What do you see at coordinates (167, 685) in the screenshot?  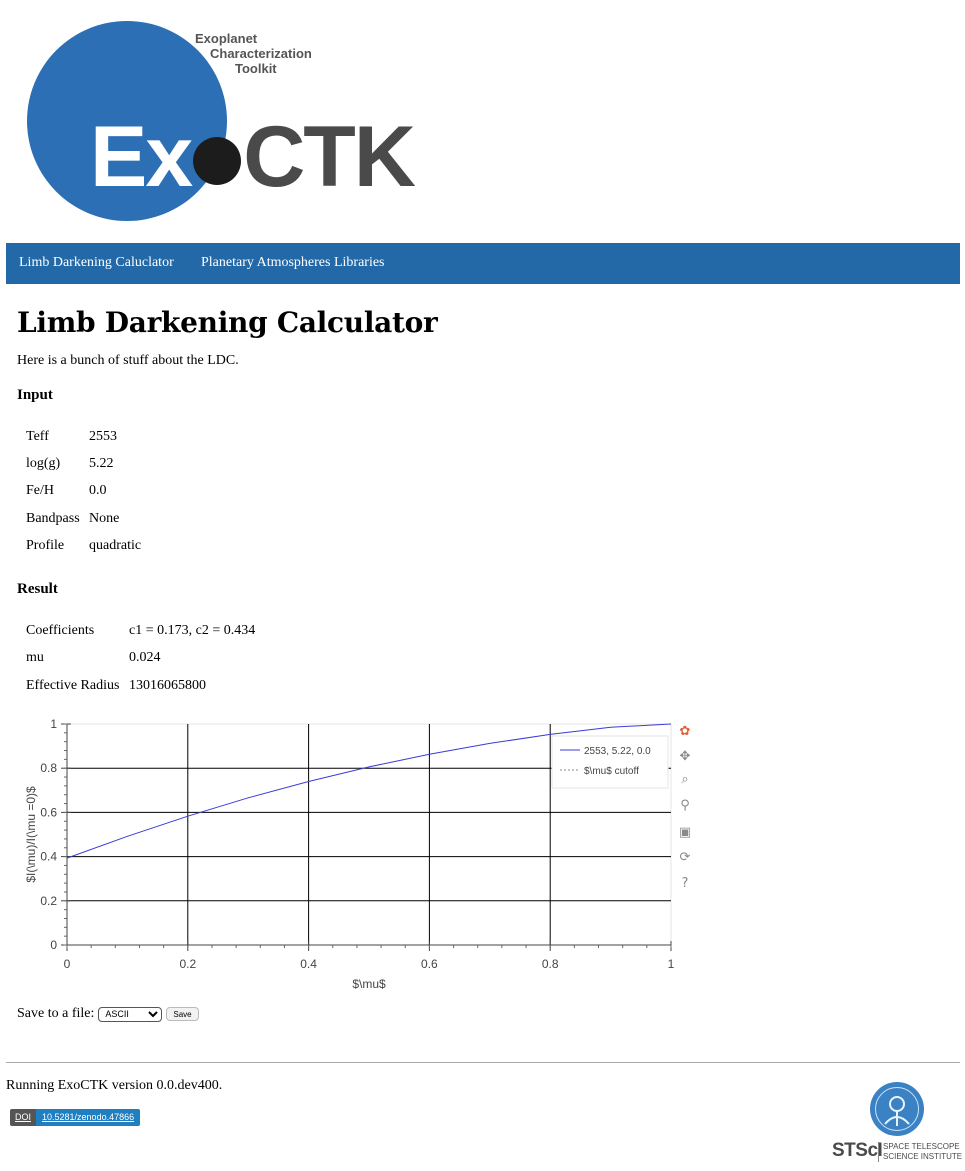 I see `result-value-effective-radius: 13016065800` at bounding box center [167, 685].